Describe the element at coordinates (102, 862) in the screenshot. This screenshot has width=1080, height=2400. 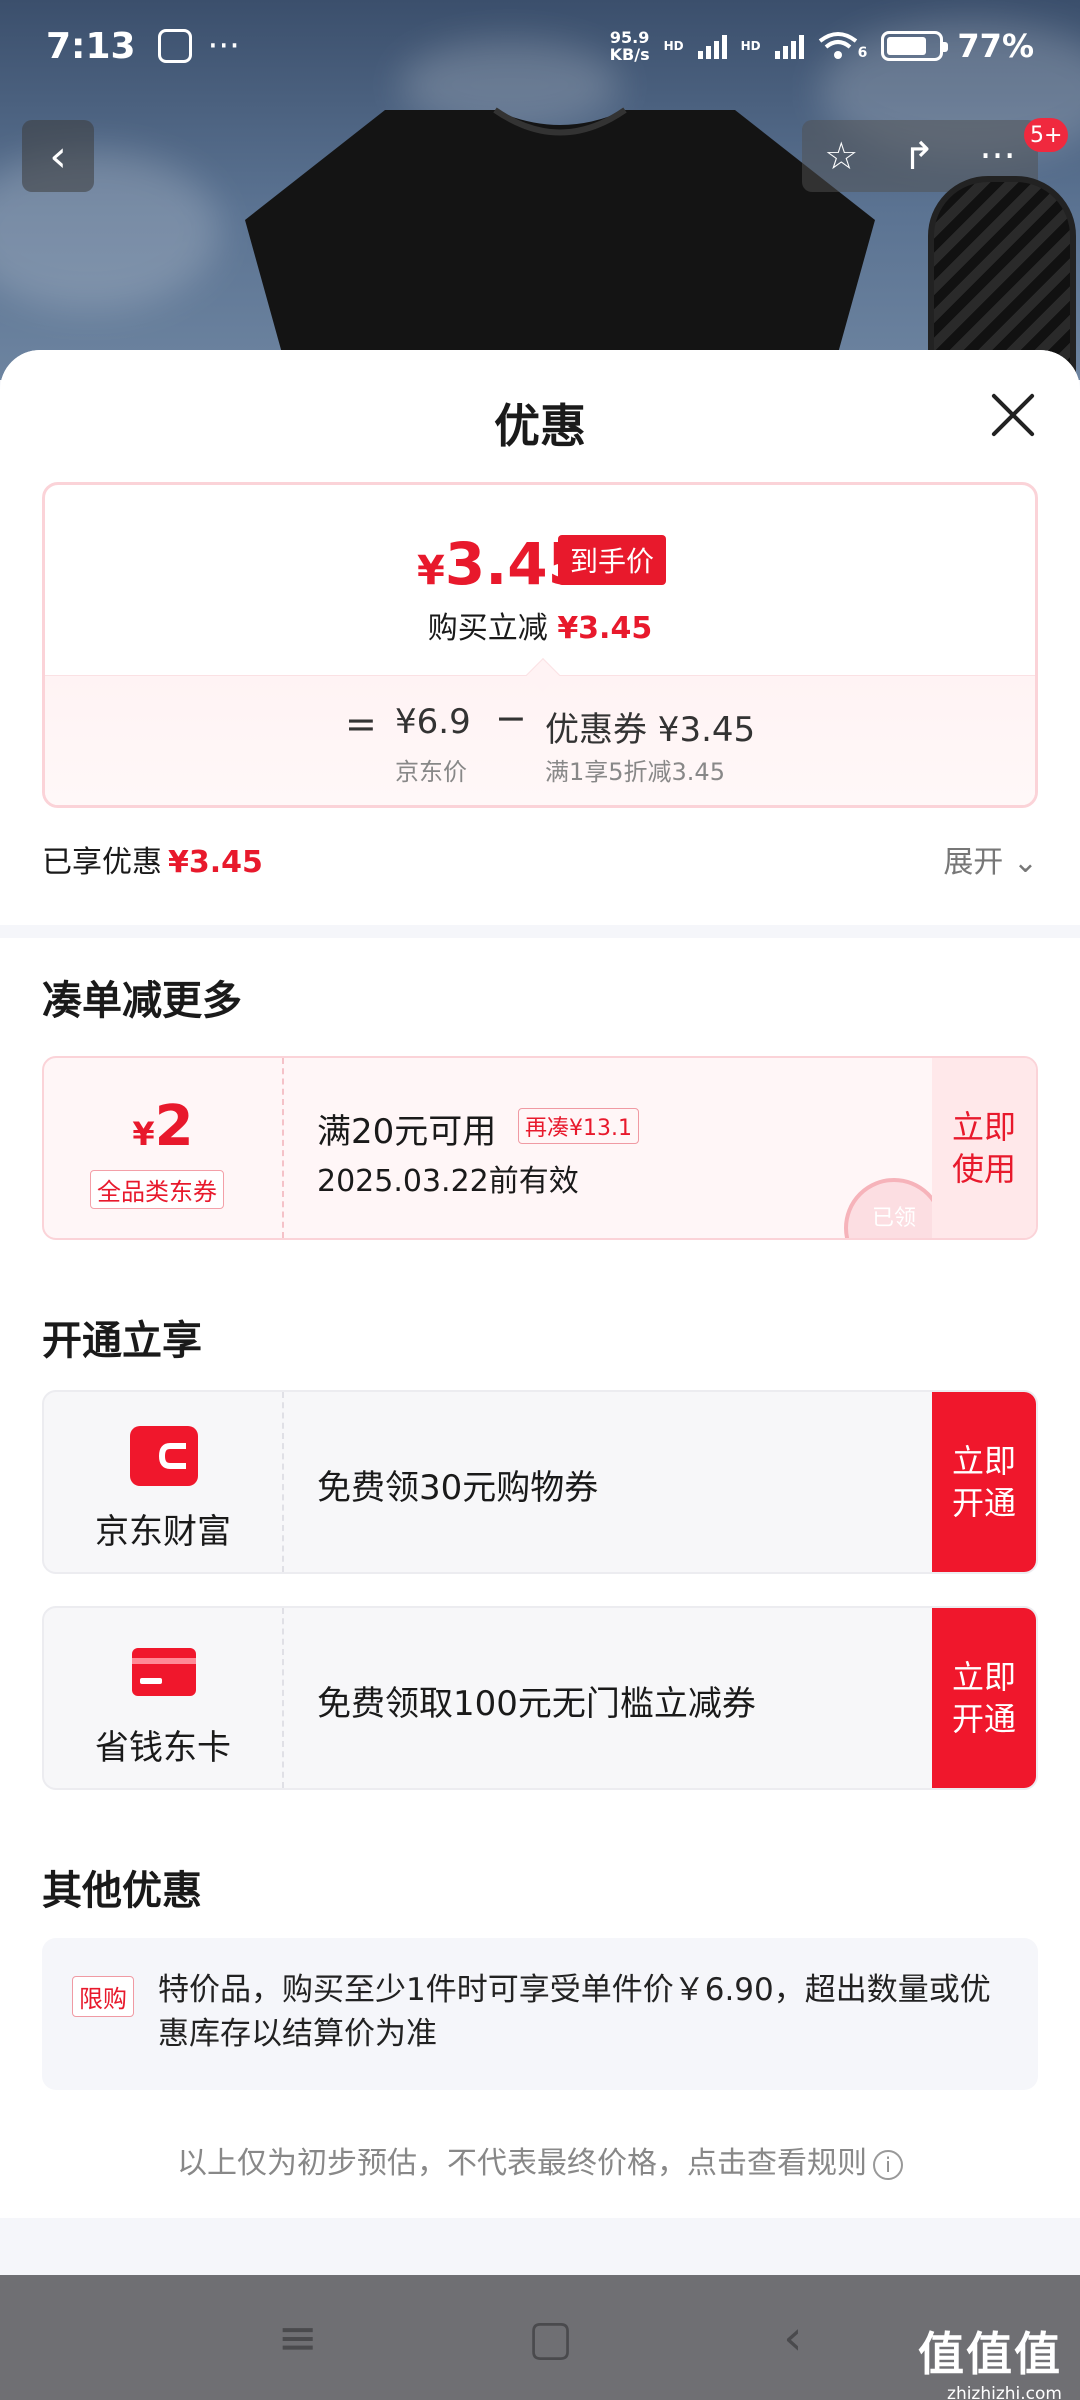
I see `enjoyed-discount-label: 已享优惠` at that location.